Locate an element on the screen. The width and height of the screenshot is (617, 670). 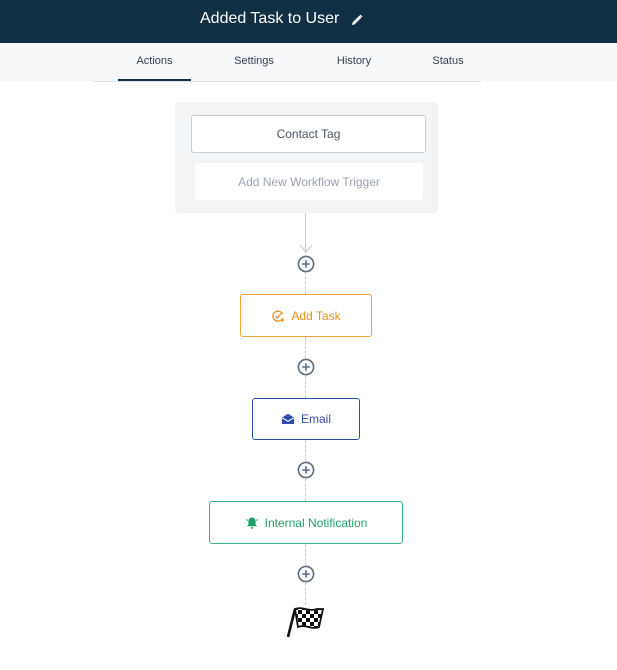
action-label: Email is located at coordinates (315, 419).